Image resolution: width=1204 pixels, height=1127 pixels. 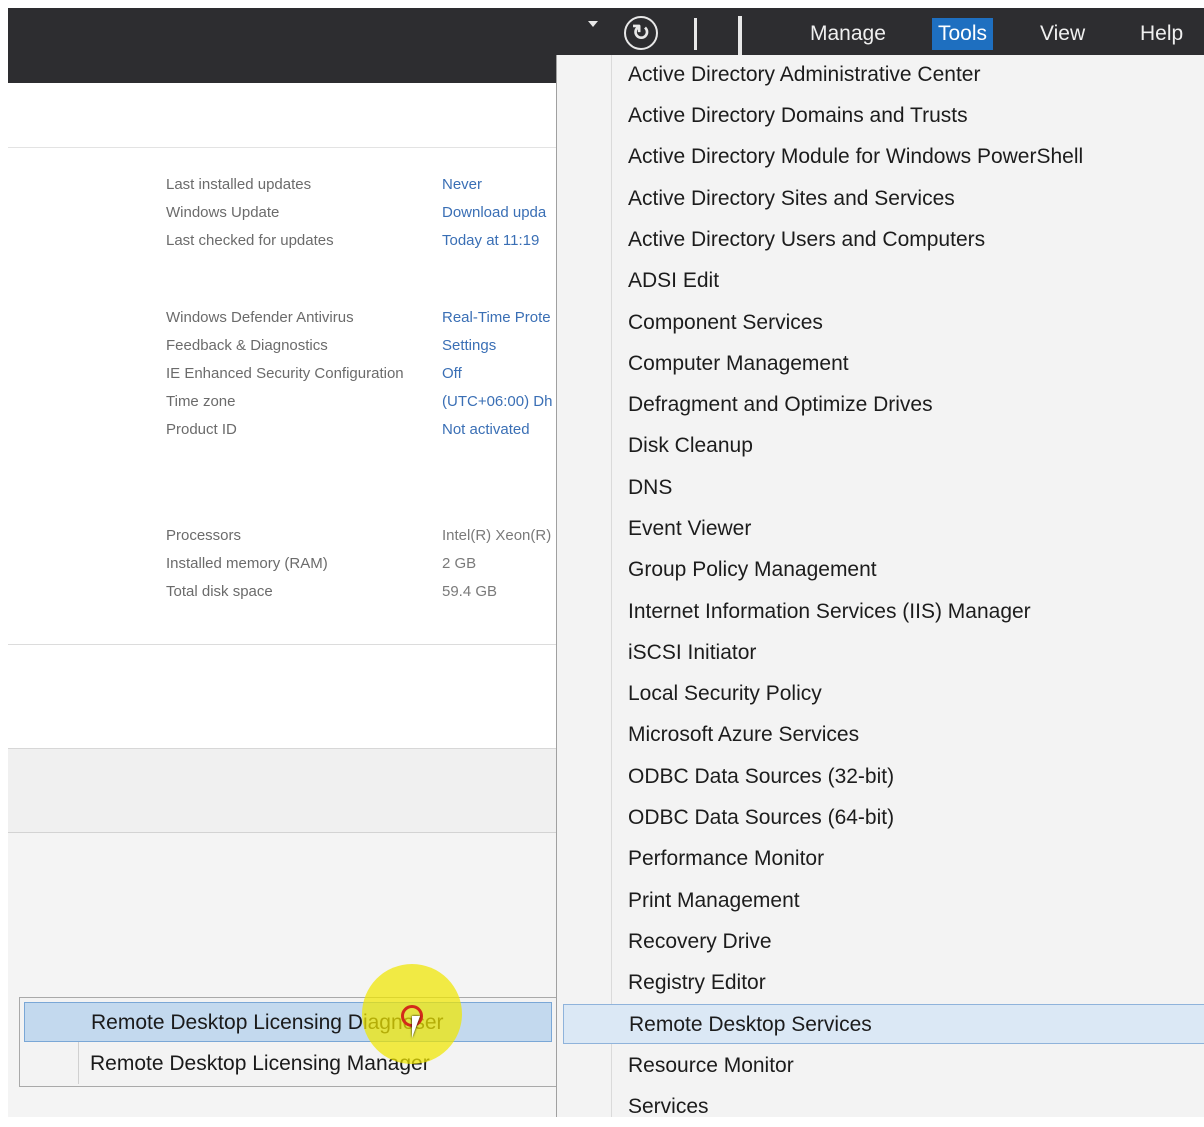 What do you see at coordinates (593, 24) in the screenshot?
I see `dropdown-arrow-icon` at bounding box center [593, 24].